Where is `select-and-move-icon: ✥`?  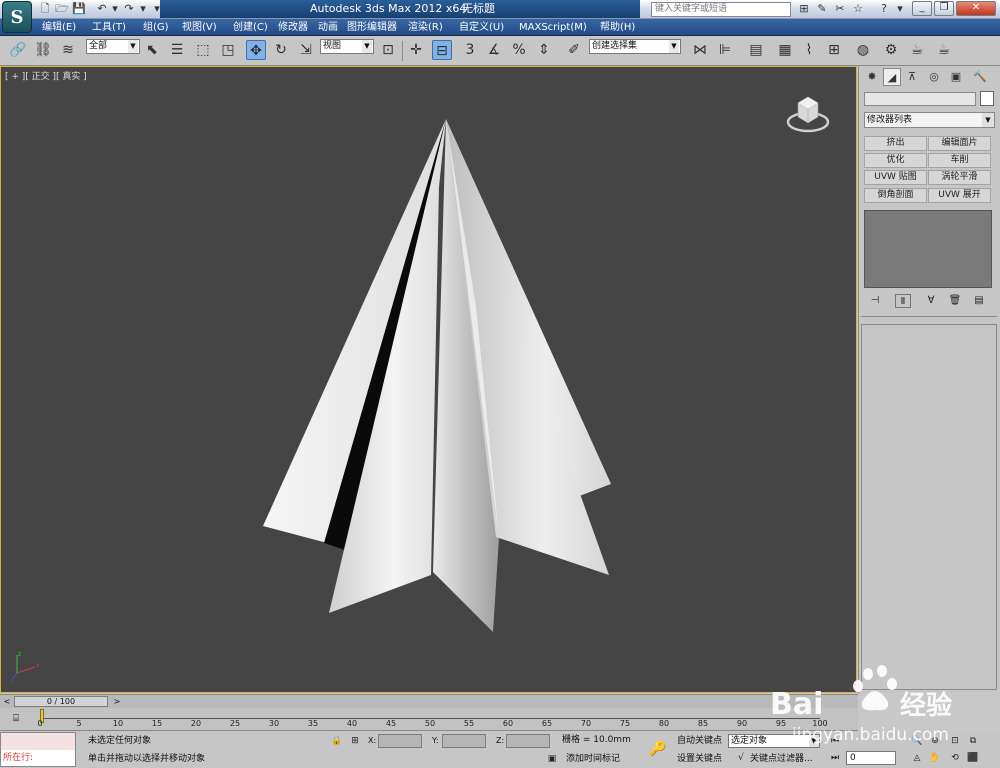 select-and-move-icon: ✥ is located at coordinates (256, 50).